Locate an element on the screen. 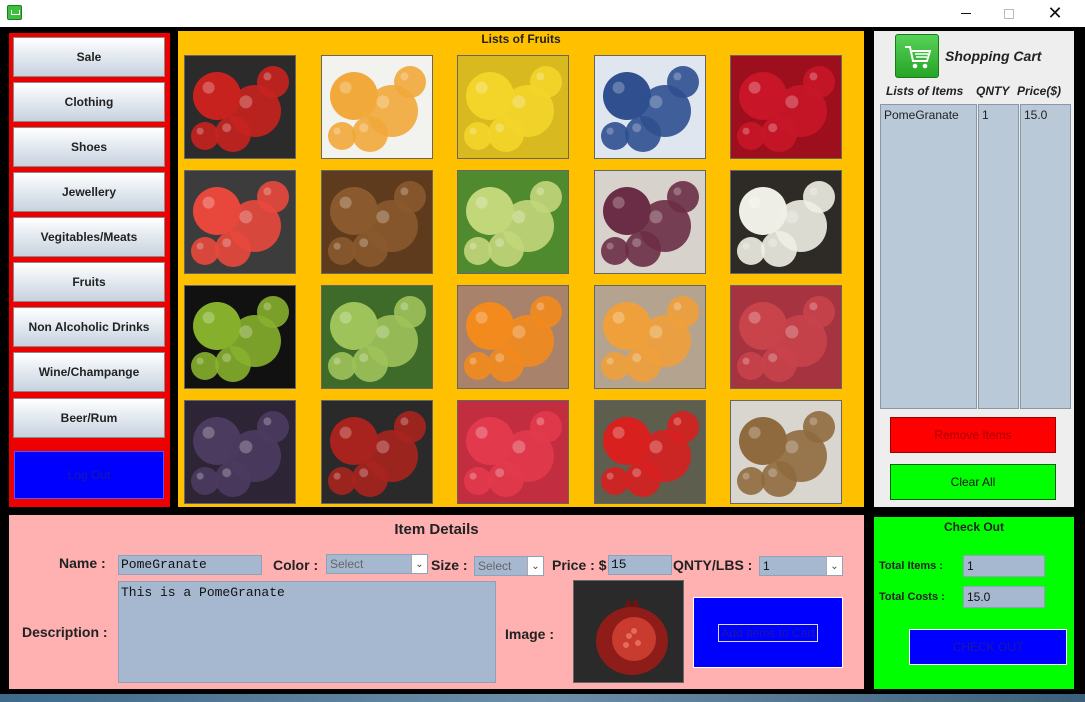 This screenshot has height=702, width=1085. category-button-non-alcoholic-drinks: Non Alcoholic Drinks is located at coordinates (89, 327).